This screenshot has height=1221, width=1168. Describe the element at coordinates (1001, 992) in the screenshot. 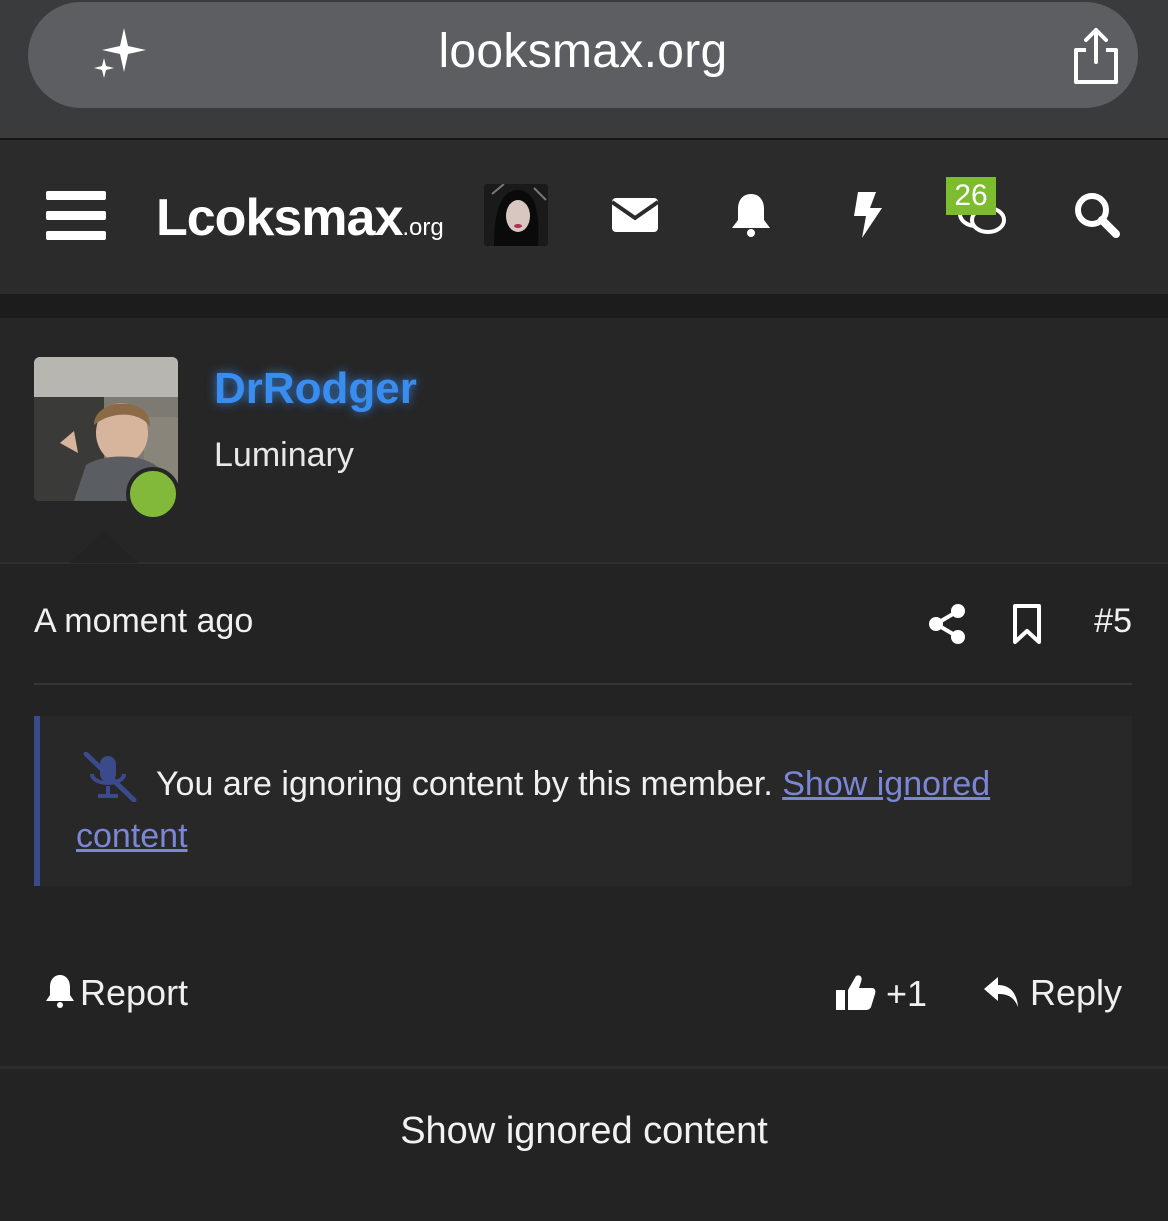

I see `reply-icon` at that location.